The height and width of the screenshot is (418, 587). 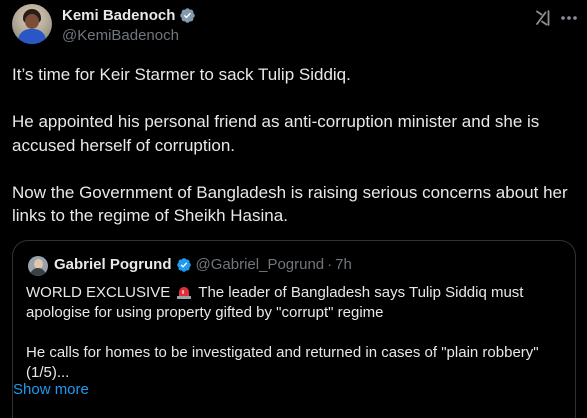 What do you see at coordinates (543, 18) in the screenshot?
I see `grok-icon` at bounding box center [543, 18].